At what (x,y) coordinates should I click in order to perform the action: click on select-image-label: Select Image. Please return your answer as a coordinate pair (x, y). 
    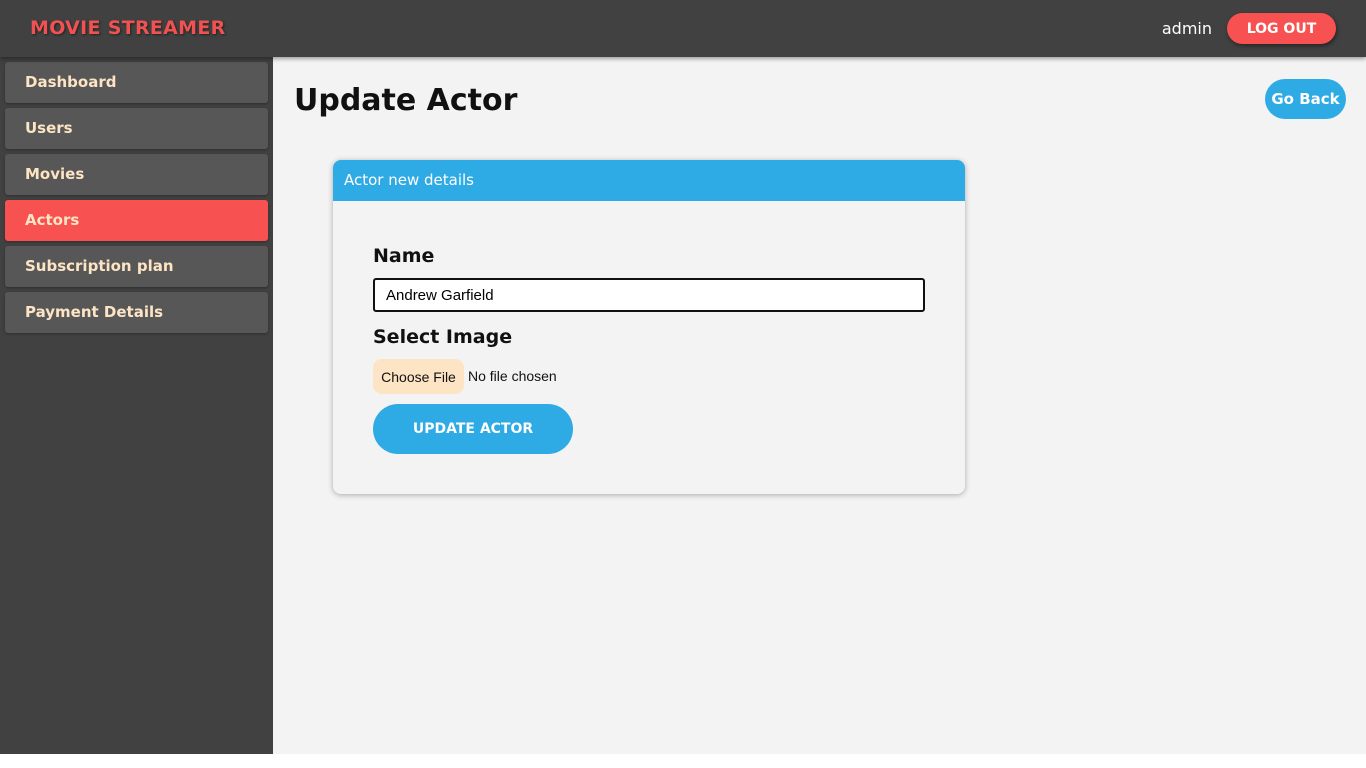
    Looking at the image, I should click on (443, 337).